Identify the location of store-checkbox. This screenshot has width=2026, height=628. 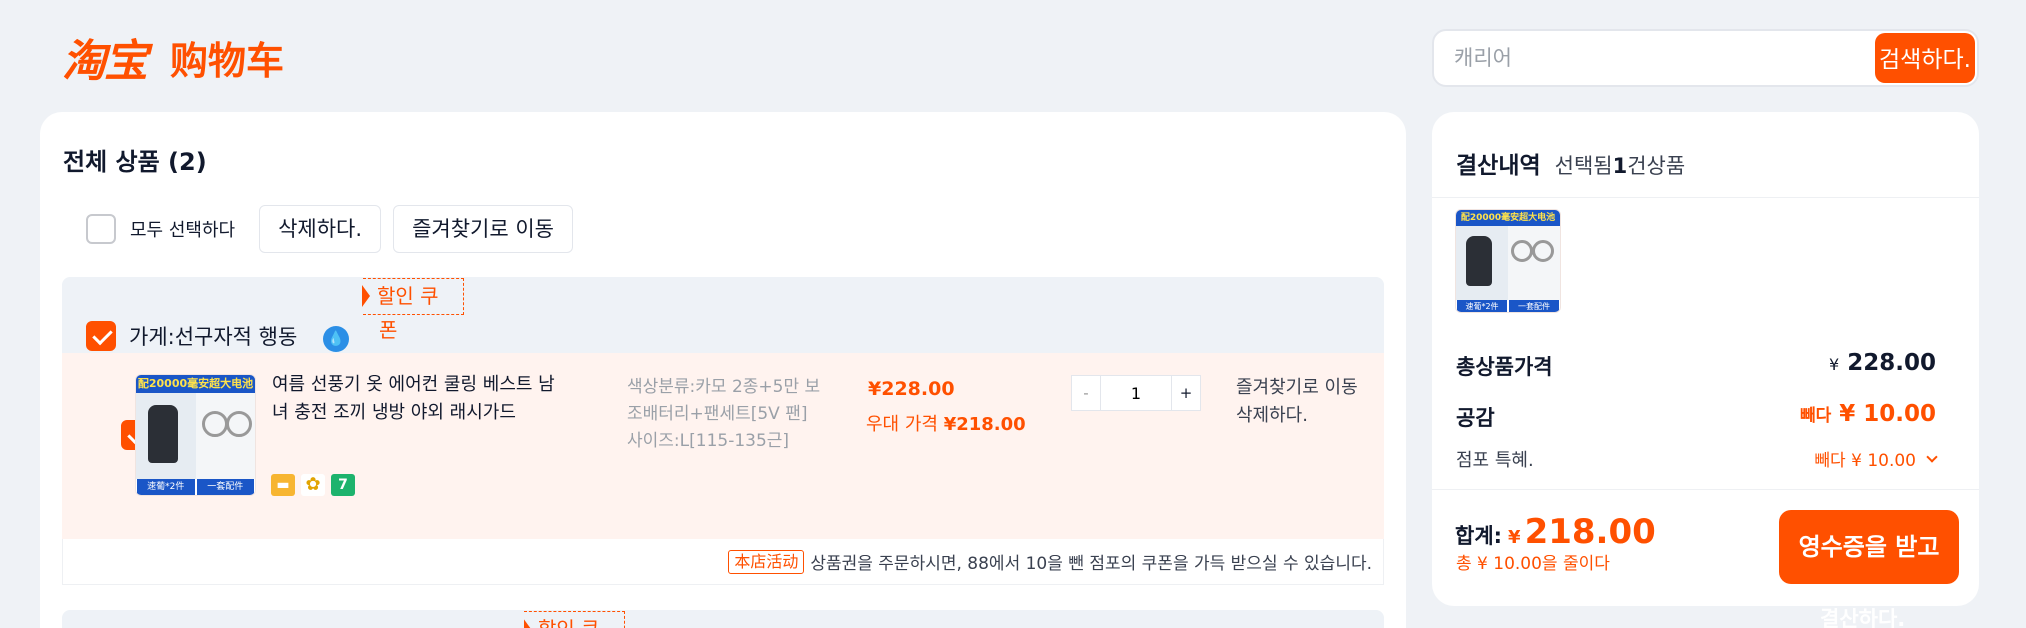
(101, 336).